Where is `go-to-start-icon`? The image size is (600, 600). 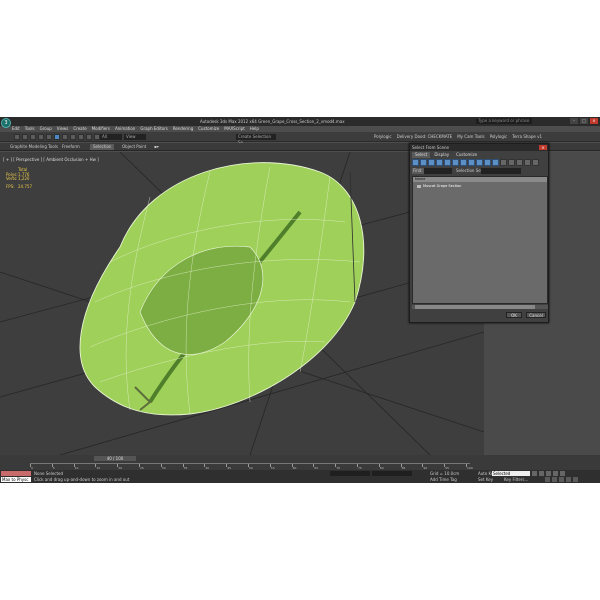
go-to-start-icon is located at coordinates (534, 473).